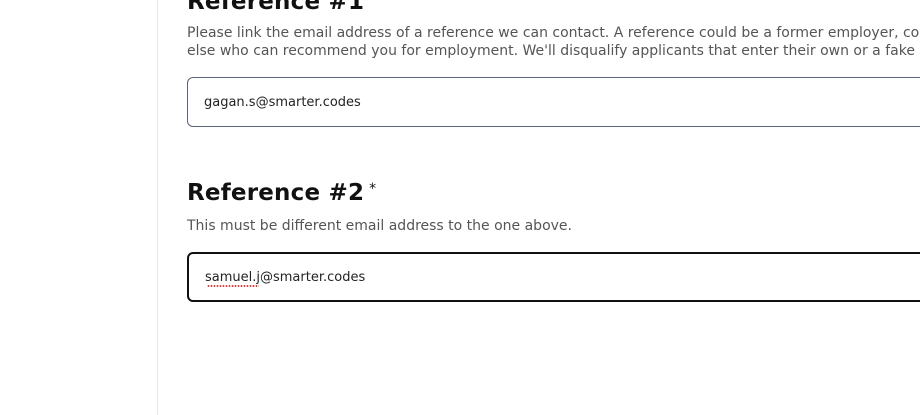  I want to click on reference-1-email-field, so click(553, 102).